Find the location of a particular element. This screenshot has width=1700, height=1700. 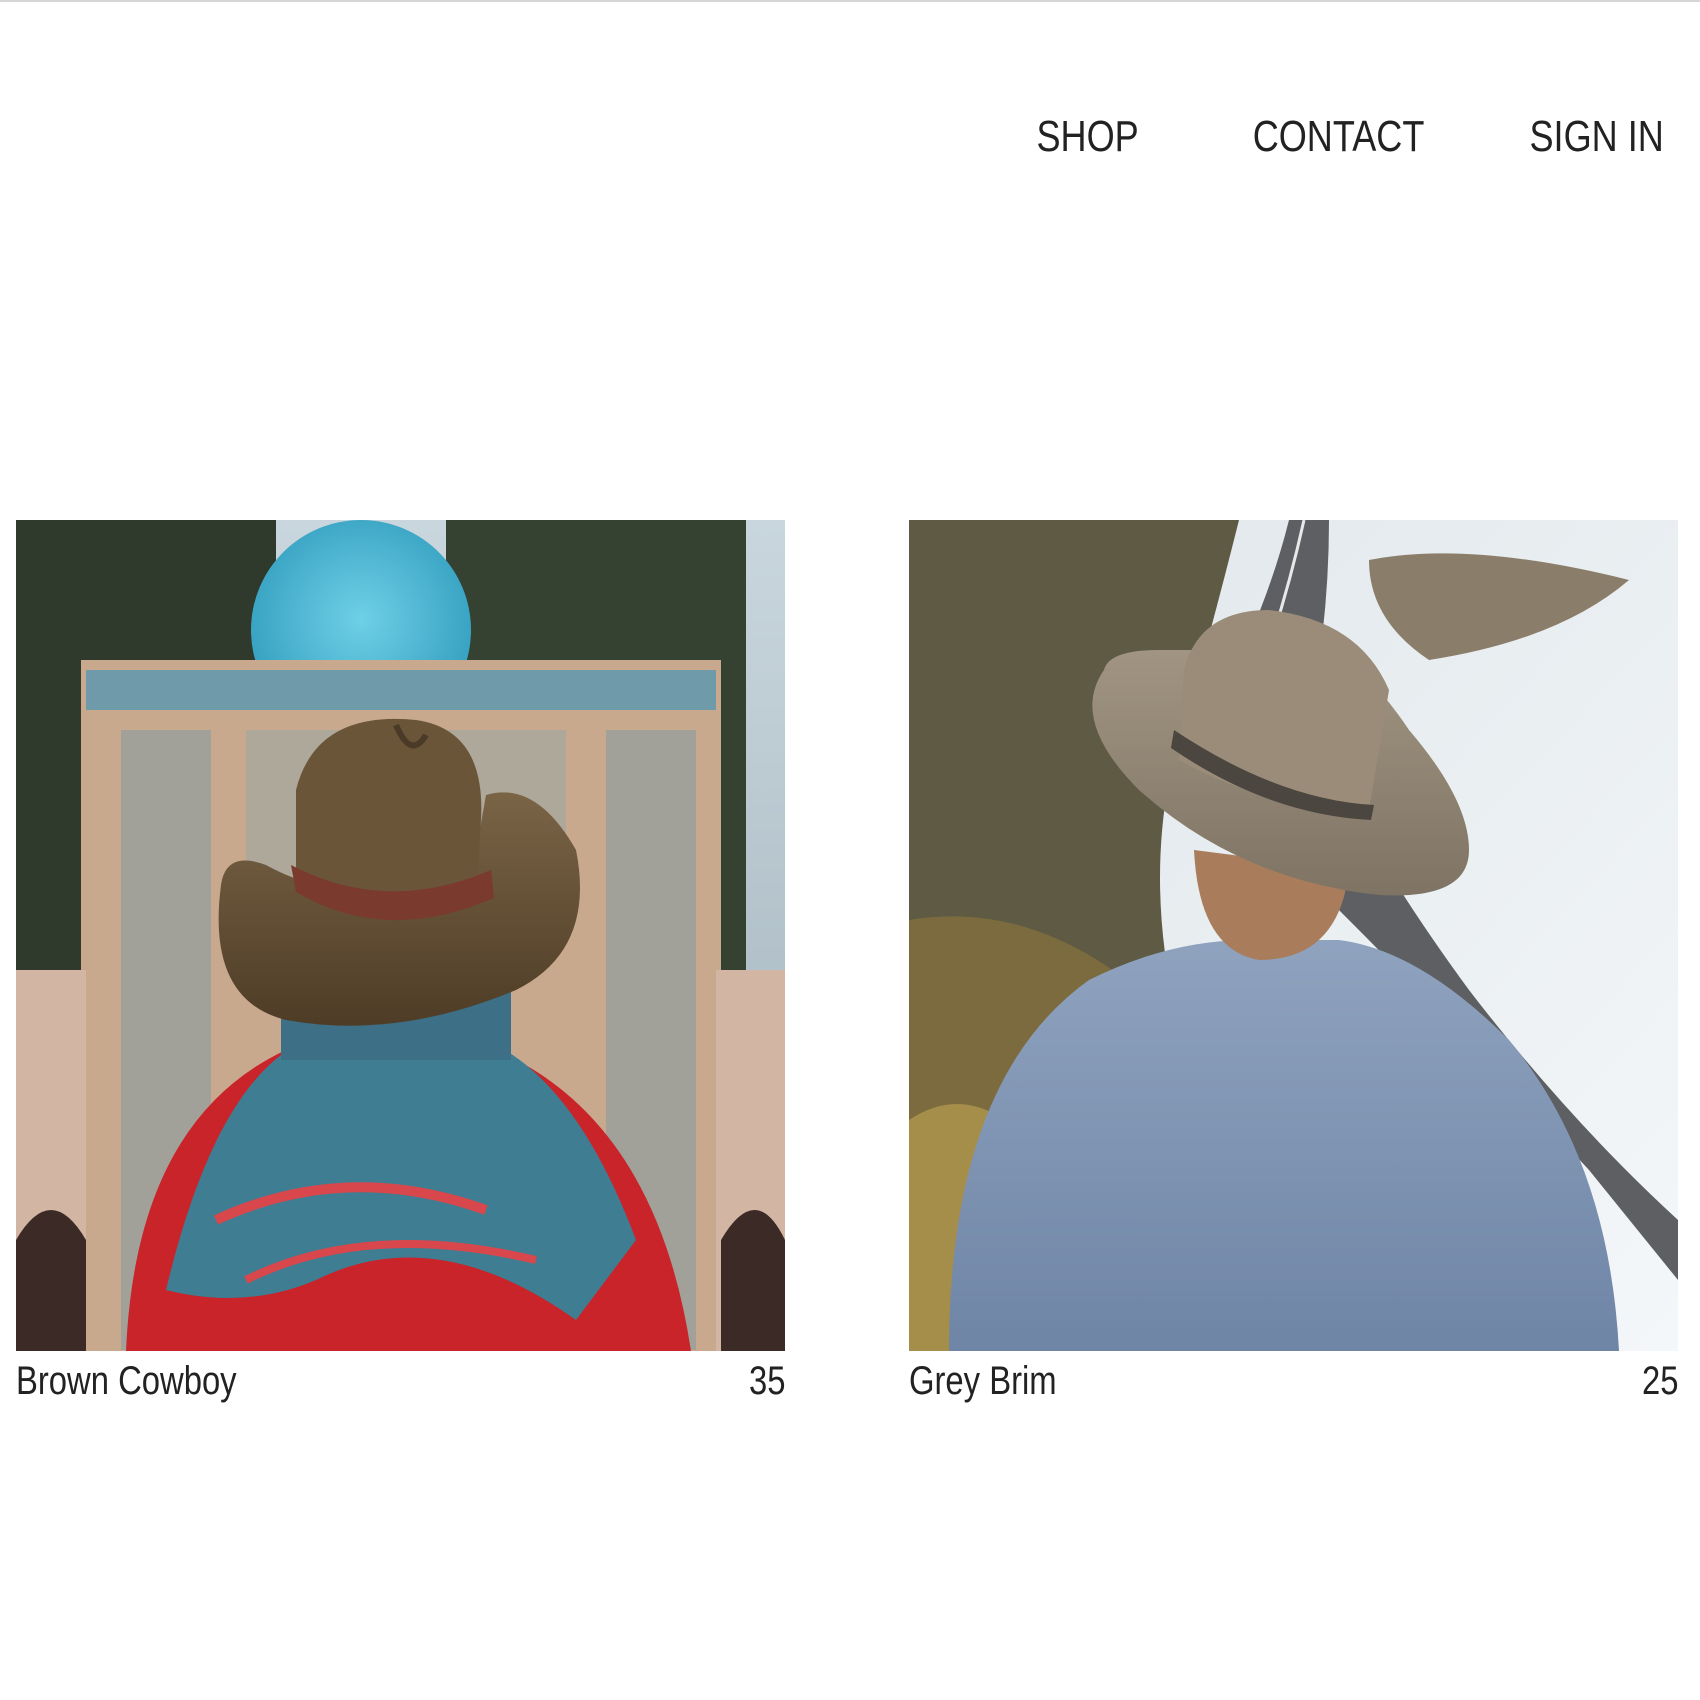

product-price: 35 is located at coordinates (766, 1381).